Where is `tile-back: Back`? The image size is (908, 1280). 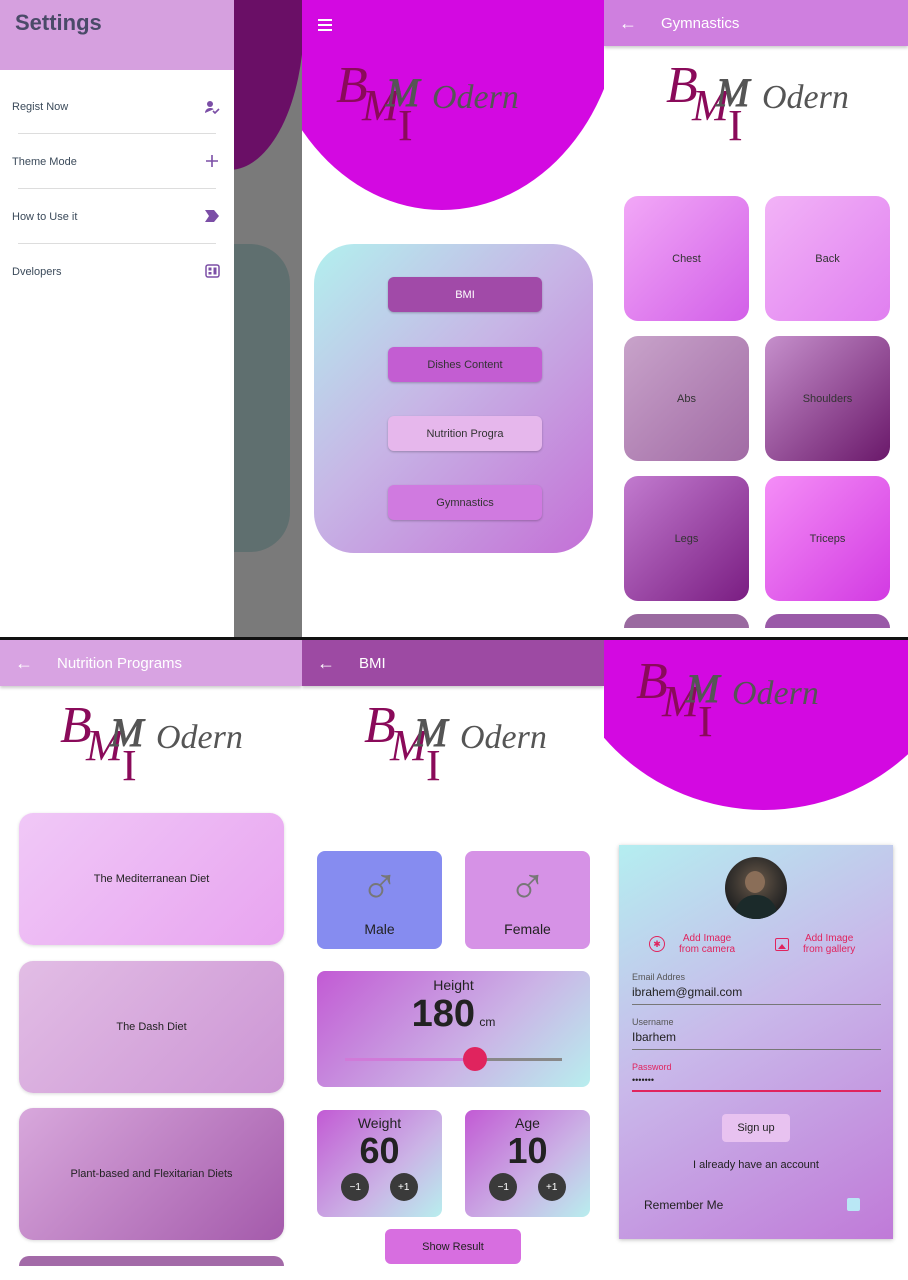
tile-back: Back is located at coordinates (827, 258).